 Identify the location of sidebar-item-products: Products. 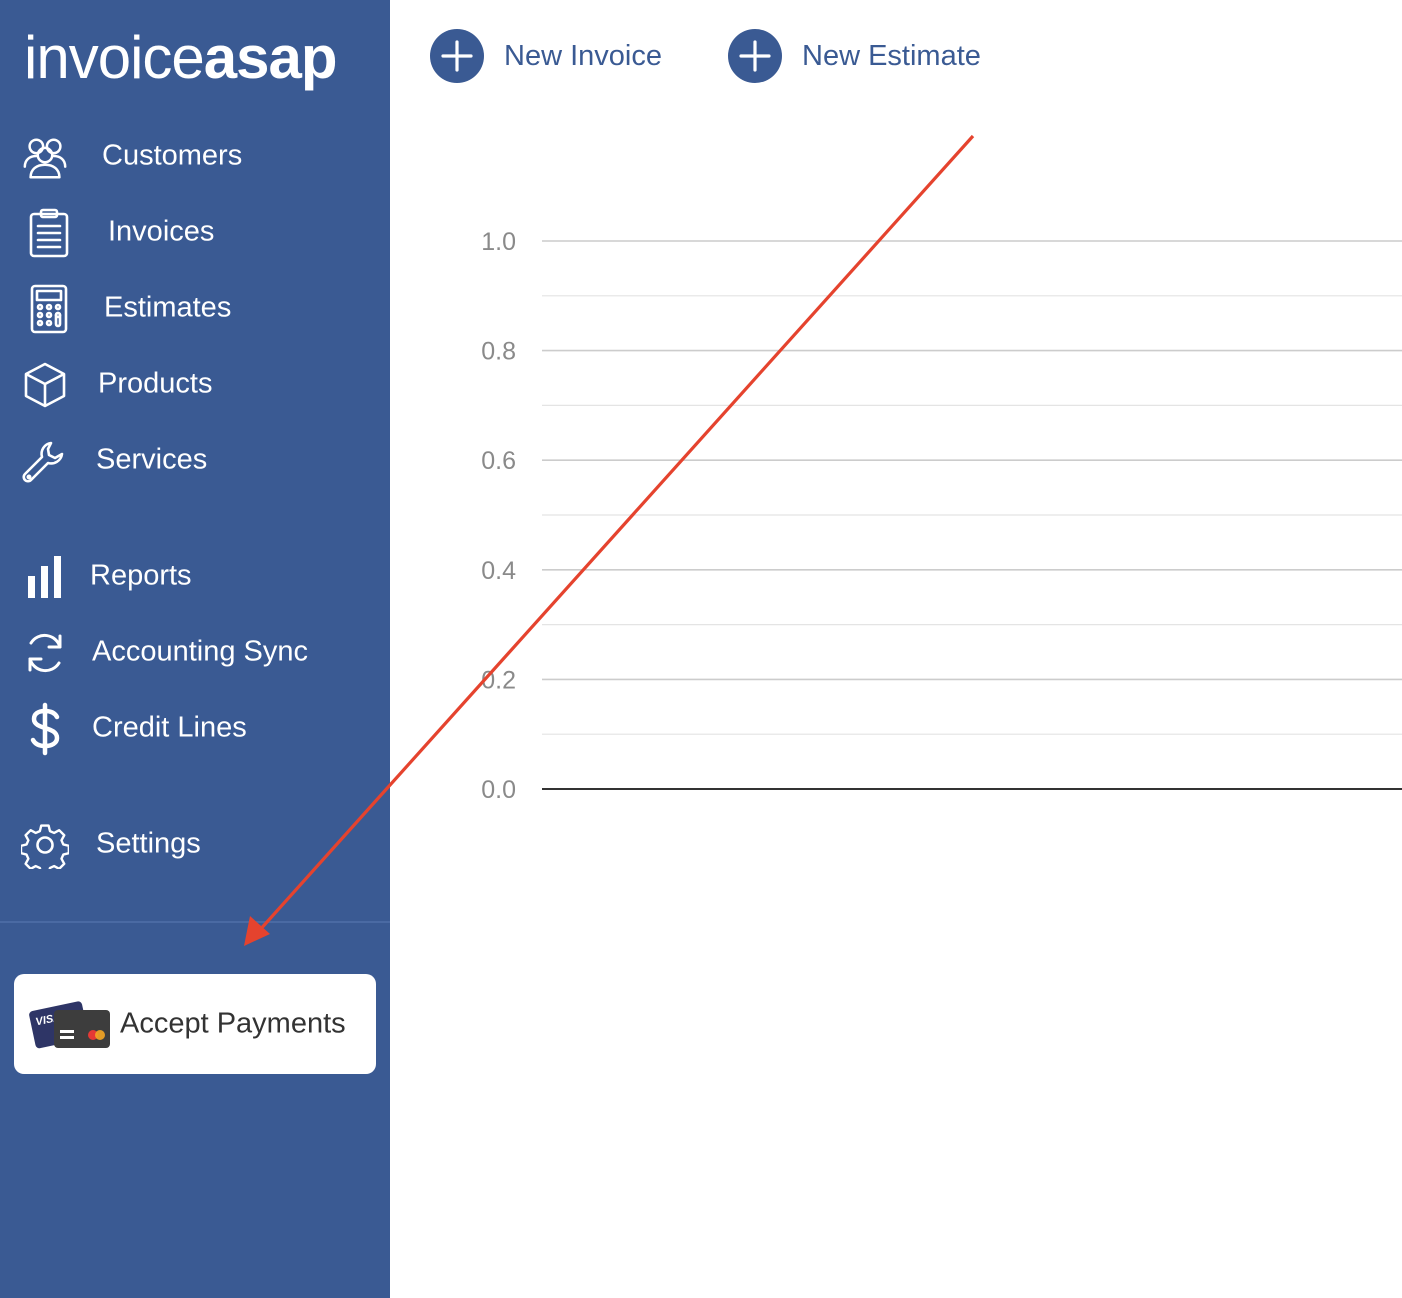
(195, 384).